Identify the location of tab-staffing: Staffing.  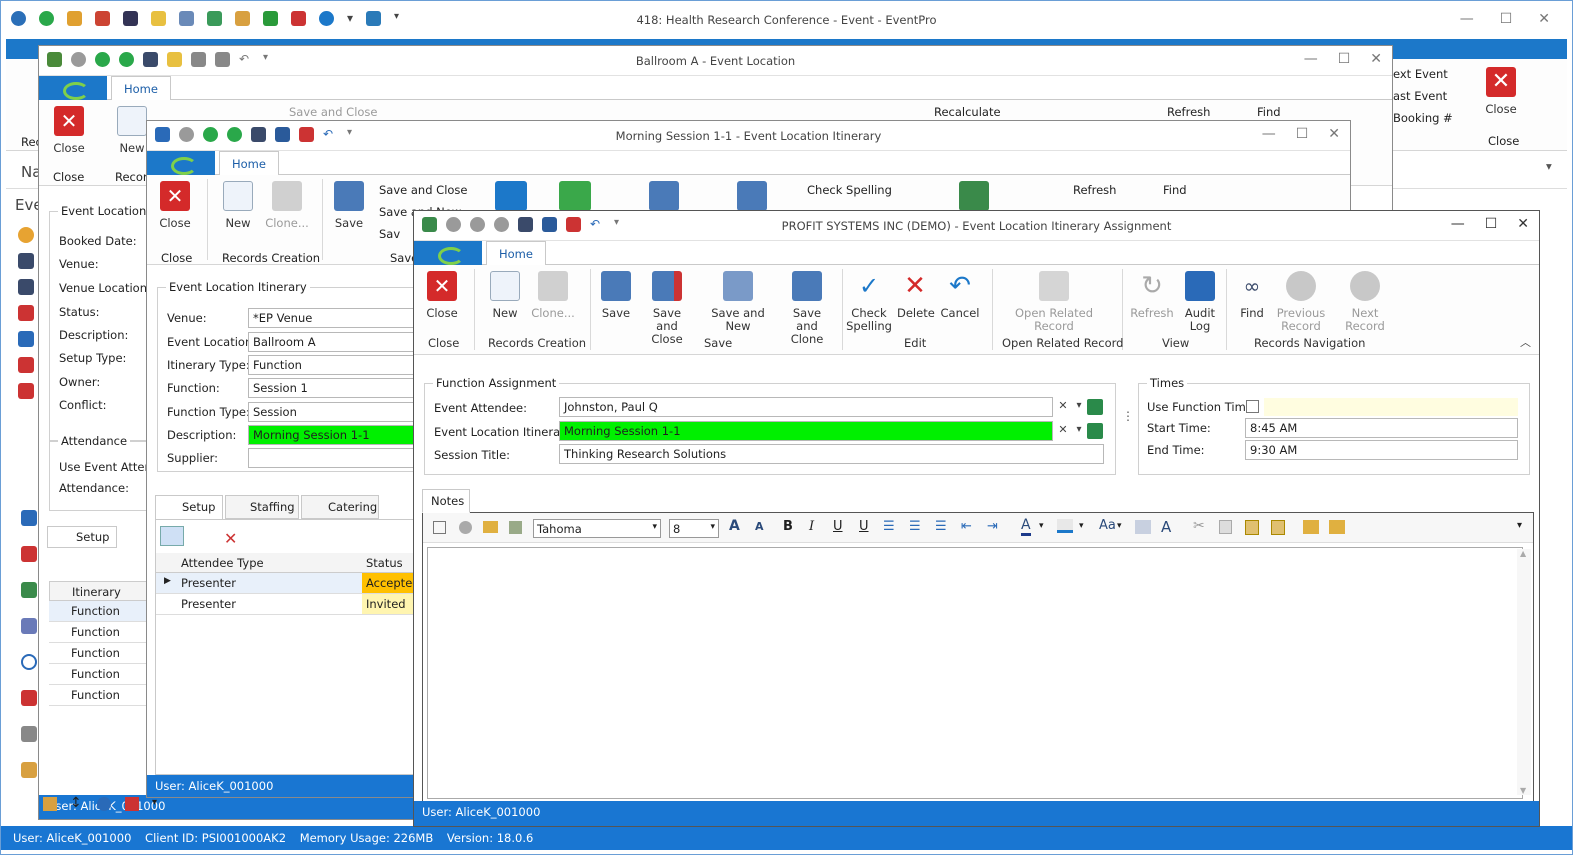
(262, 507).